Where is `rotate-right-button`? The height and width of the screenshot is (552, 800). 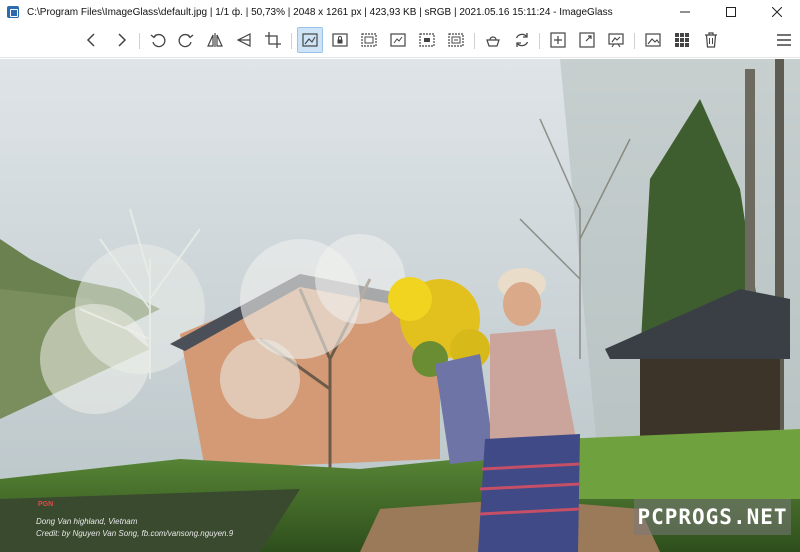 rotate-right-button is located at coordinates (186, 40).